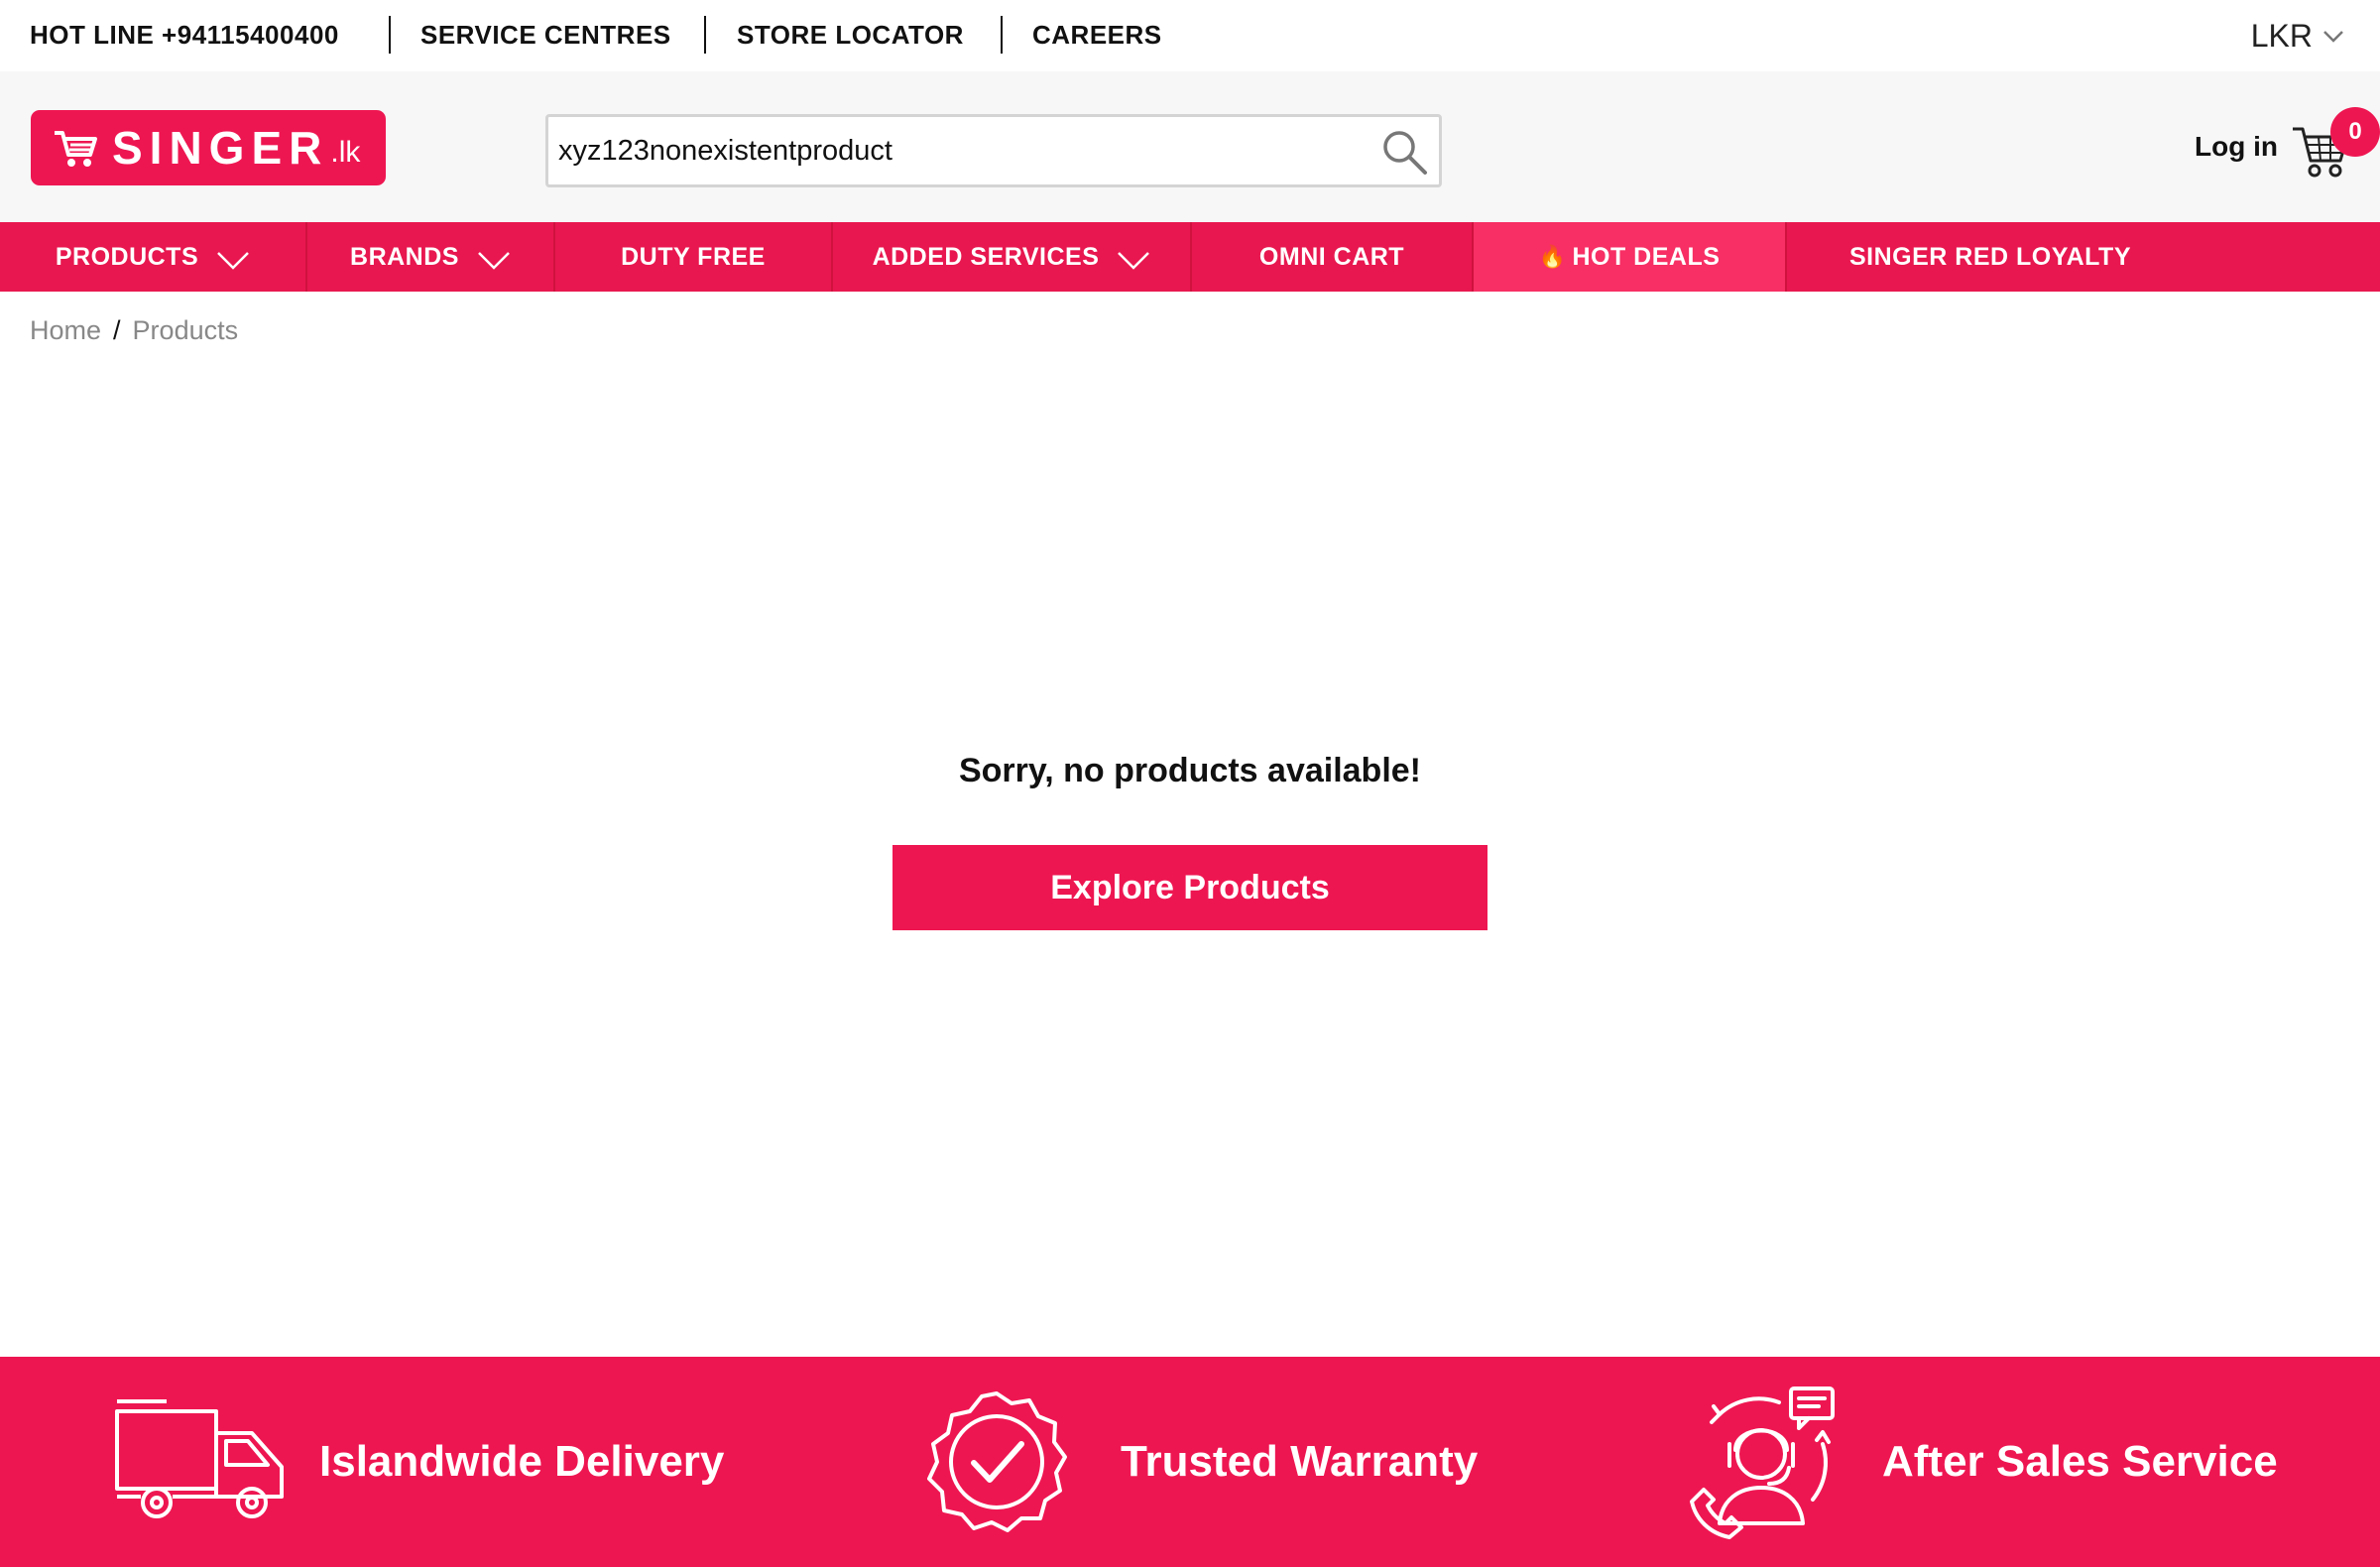 The height and width of the screenshot is (1567, 2380). I want to click on nav-item-label: SINGER RED LOYALTY, so click(1990, 256).